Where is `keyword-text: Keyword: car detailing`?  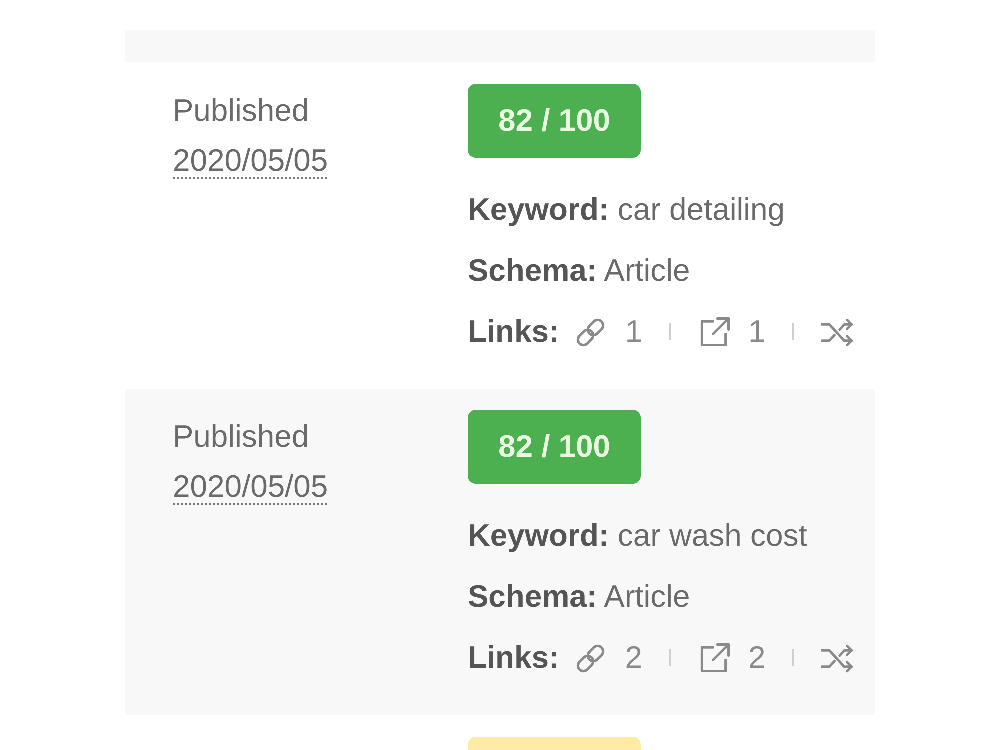
keyword-text: Keyword: car detailing is located at coordinates (627, 210).